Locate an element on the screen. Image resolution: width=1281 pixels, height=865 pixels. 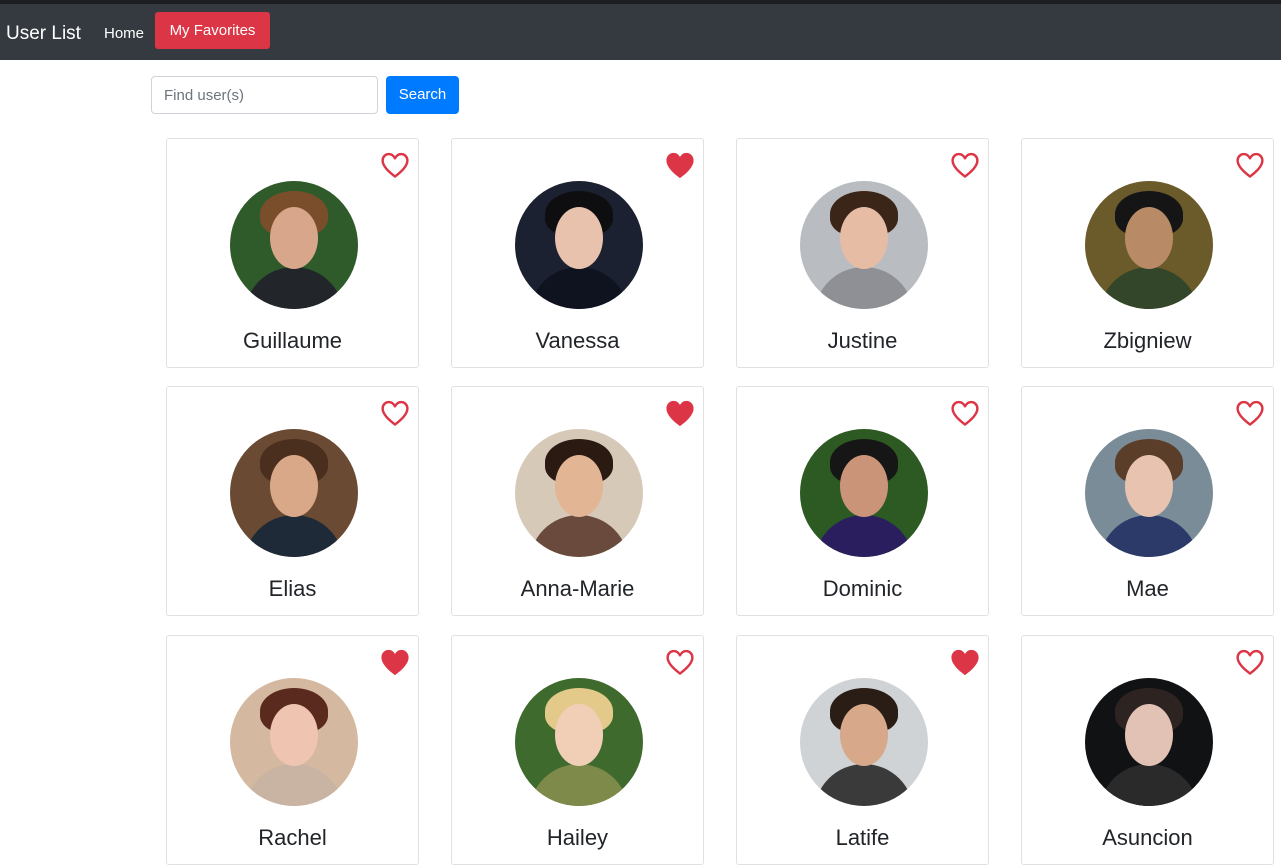
user-name: Mae is located at coordinates (1147, 588).